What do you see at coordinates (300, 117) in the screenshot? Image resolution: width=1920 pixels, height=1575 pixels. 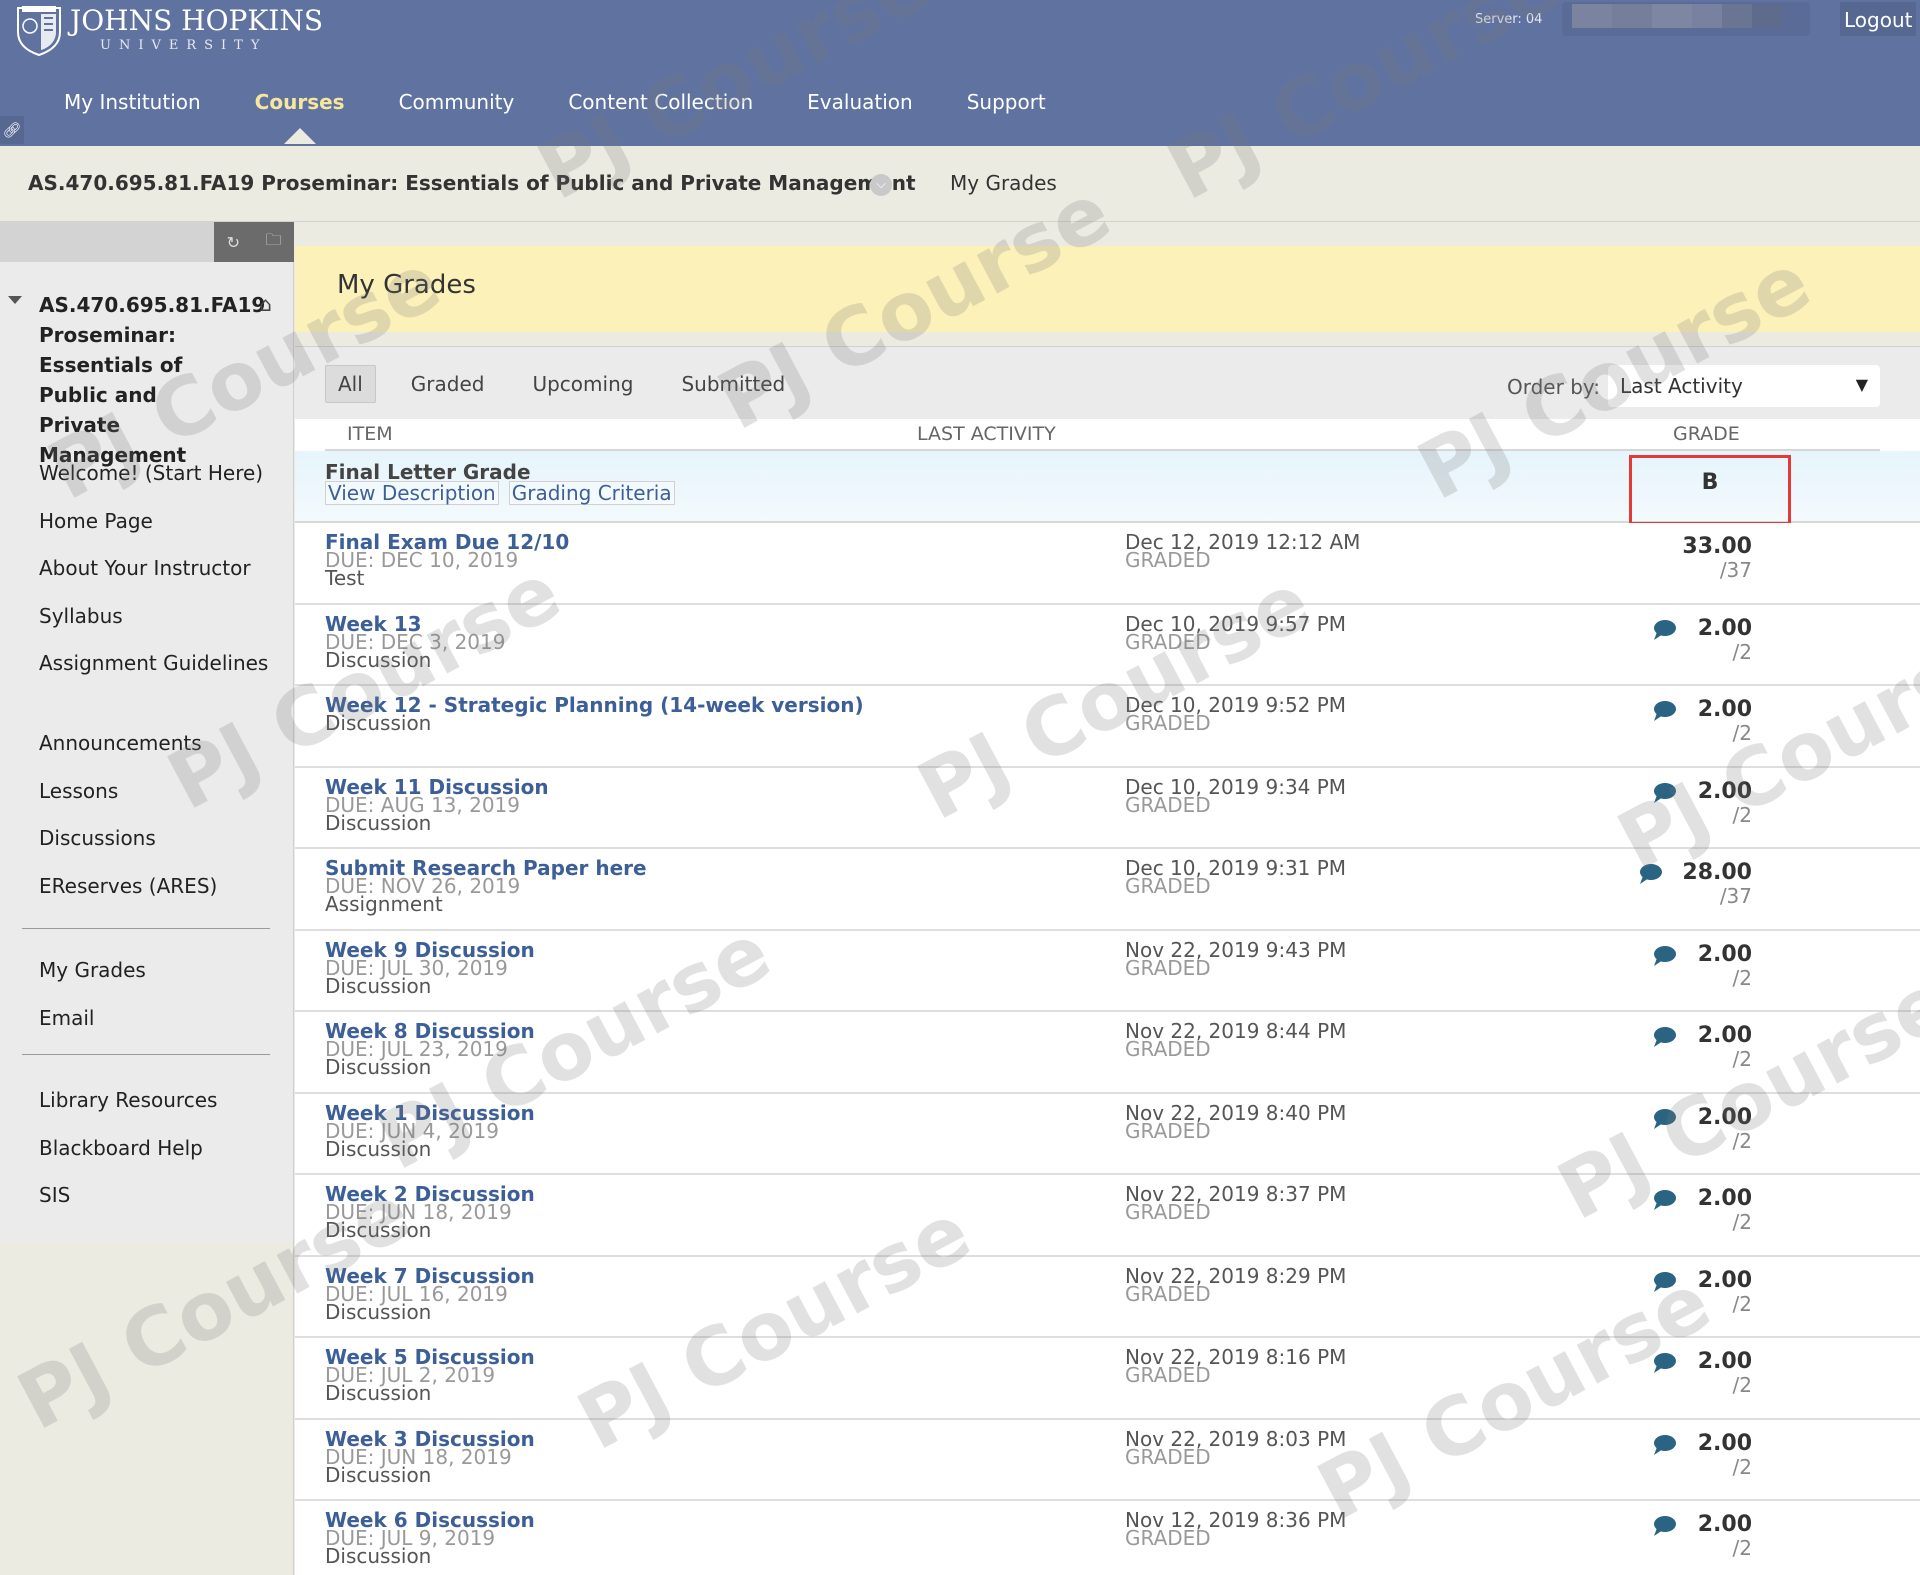 I see `nav-courses: Courses` at bounding box center [300, 117].